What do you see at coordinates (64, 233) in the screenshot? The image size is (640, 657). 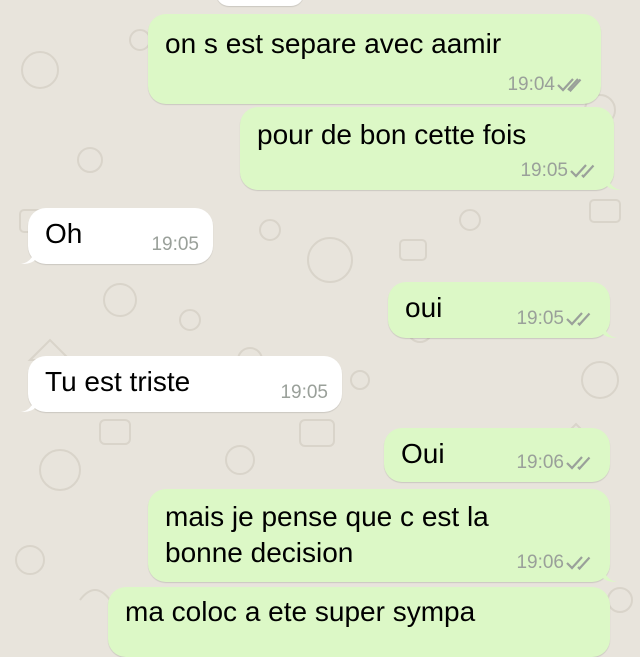 I see `message-text: Oh` at bounding box center [64, 233].